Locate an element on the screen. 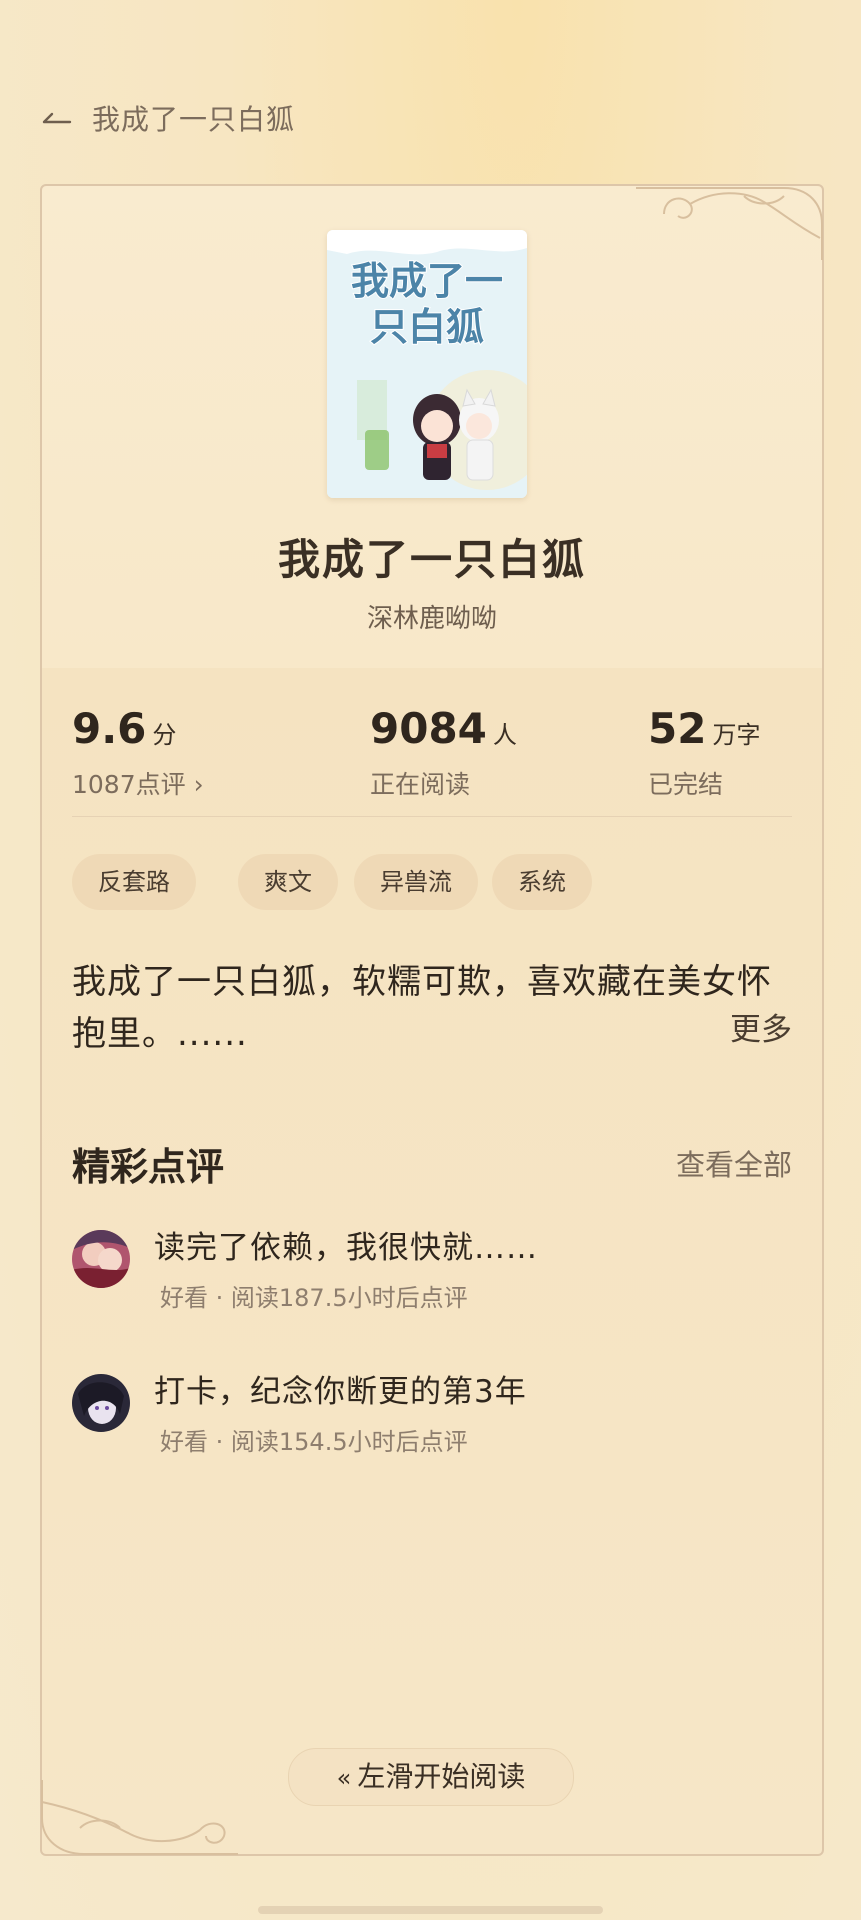  see-all-reviews-link: 查看全部 is located at coordinates (734, 1163).